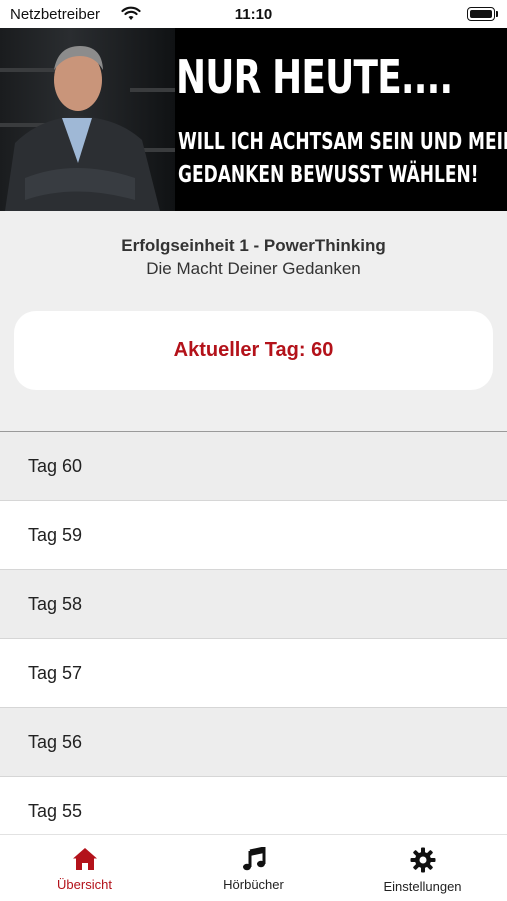  What do you see at coordinates (253, 245) in the screenshot?
I see `unit-title: Erfolgseinheit 1 - PowerThinking` at bounding box center [253, 245].